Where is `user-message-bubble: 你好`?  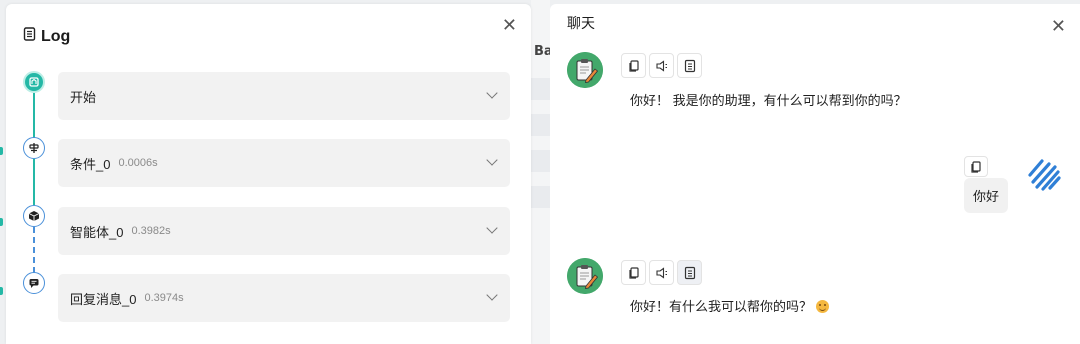
user-message-bubble: 你好 is located at coordinates (986, 195).